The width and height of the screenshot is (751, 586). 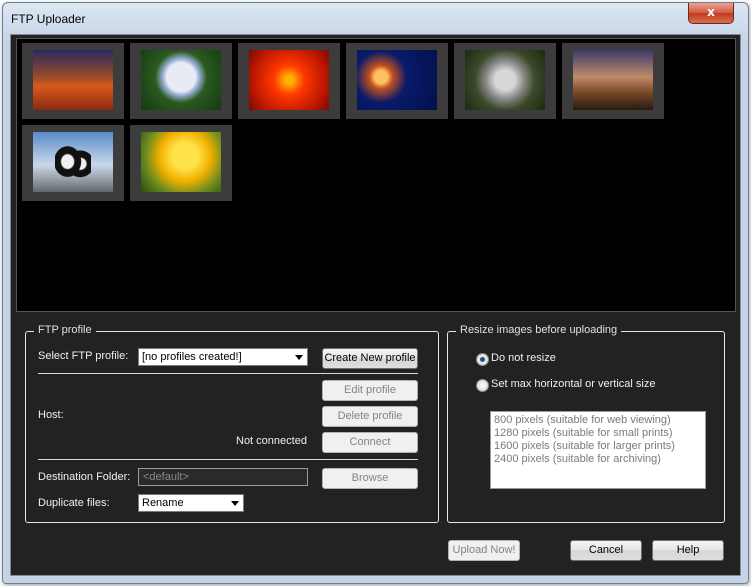 I want to click on profile-select: [no profiles created!], so click(x=223, y=357).